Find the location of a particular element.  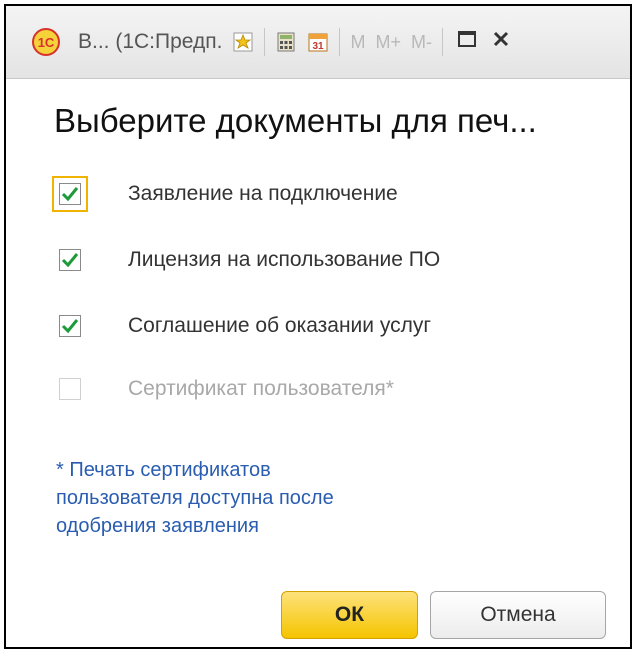

memory-minus-button: M- is located at coordinates (421, 42).